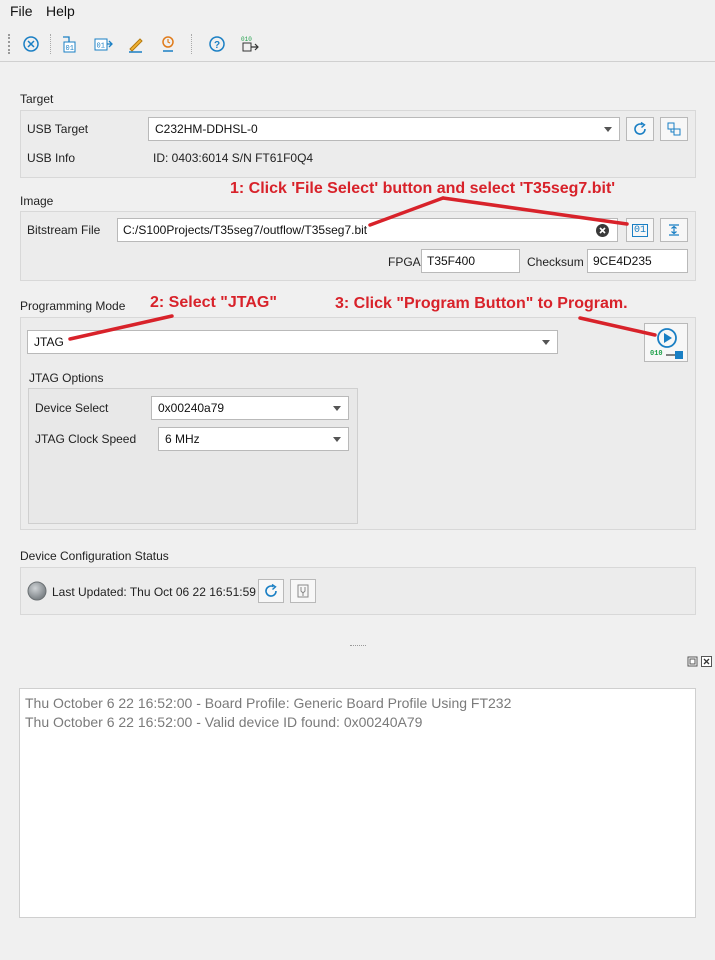 This screenshot has height=960, width=715. What do you see at coordinates (64, 230) in the screenshot?
I see `bitstream-label: Bitstream File` at bounding box center [64, 230].